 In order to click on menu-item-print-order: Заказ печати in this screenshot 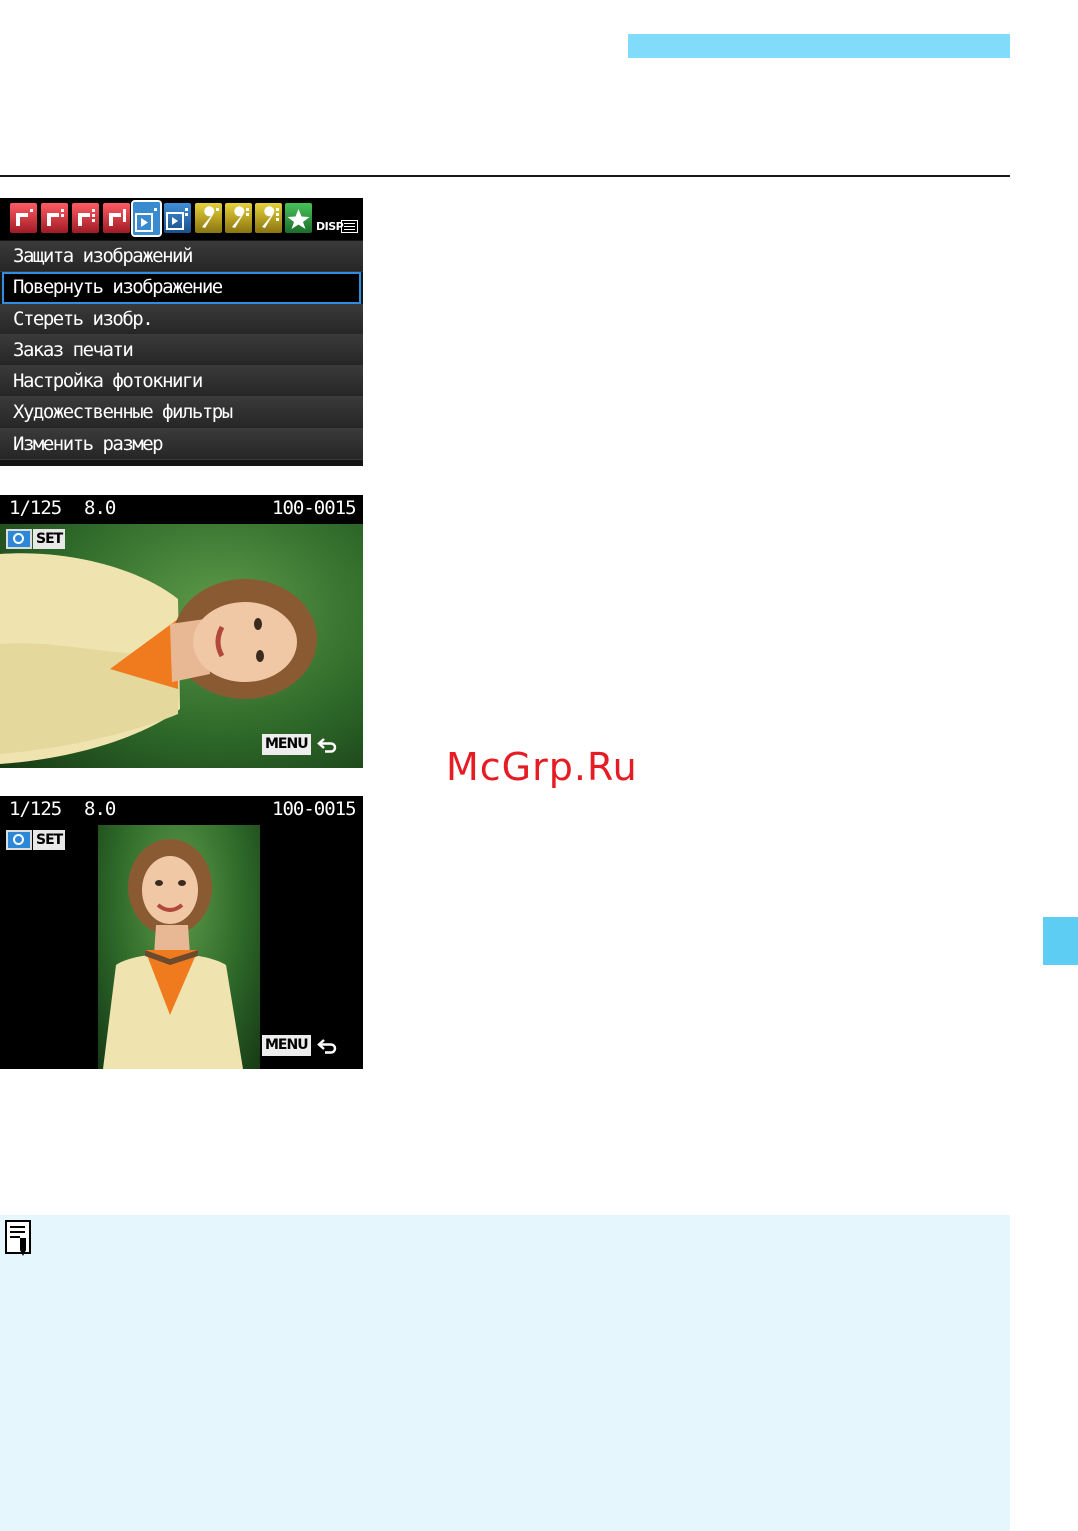, I will do `click(181, 350)`.